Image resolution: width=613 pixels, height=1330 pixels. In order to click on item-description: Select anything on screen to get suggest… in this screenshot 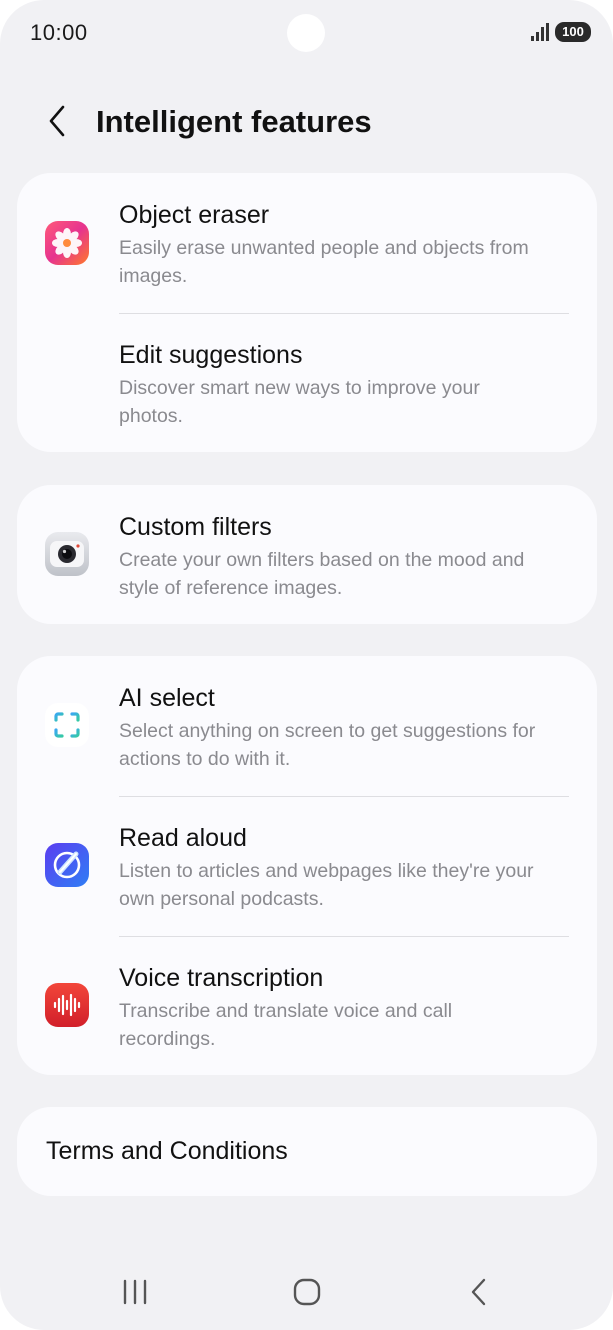, I will do `click(327, 745)`.